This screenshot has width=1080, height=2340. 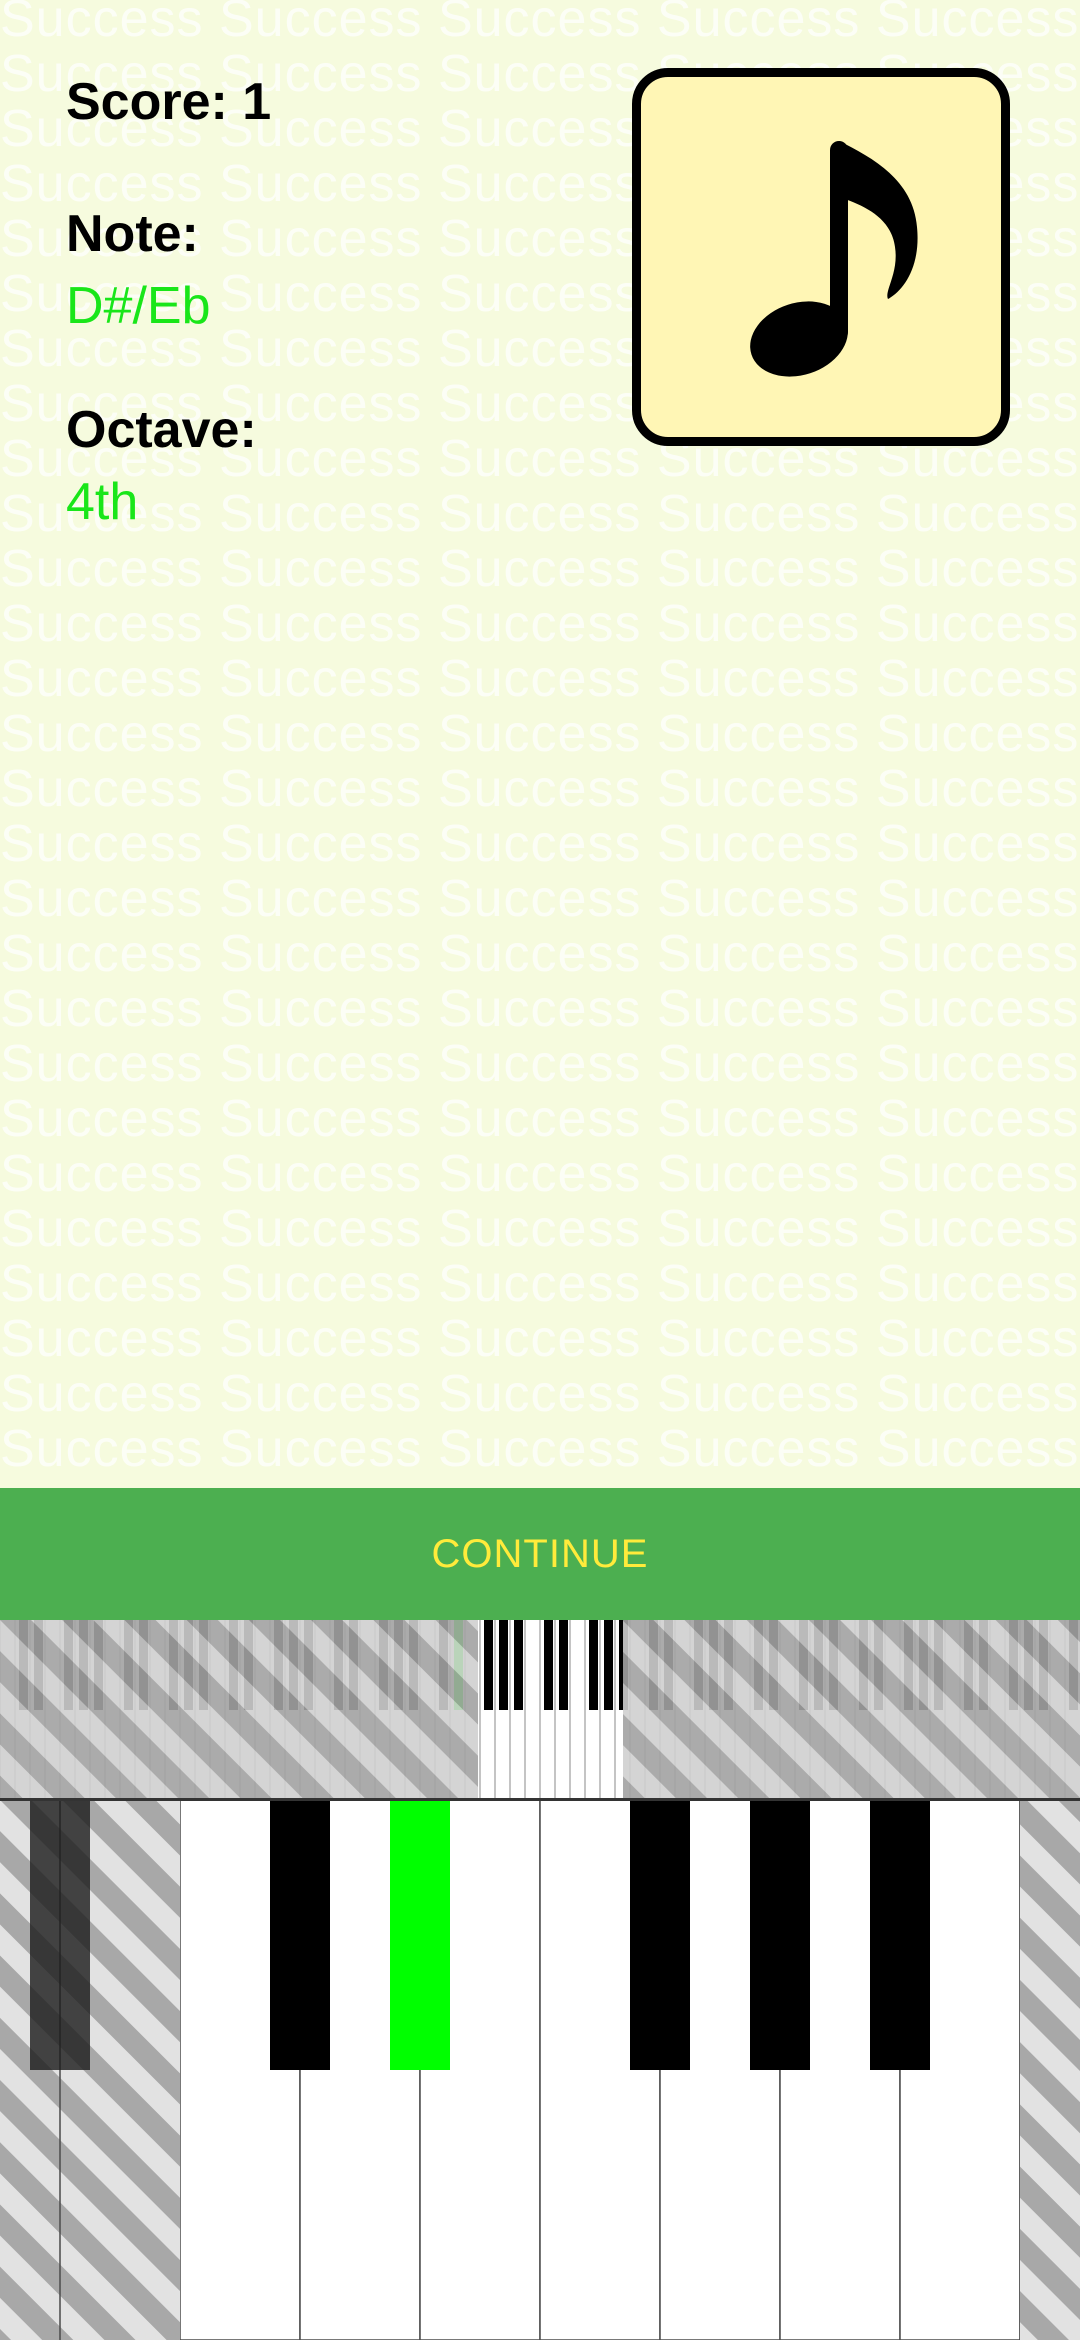 I want to click on music-note-icon, so click(x=834, y=259).